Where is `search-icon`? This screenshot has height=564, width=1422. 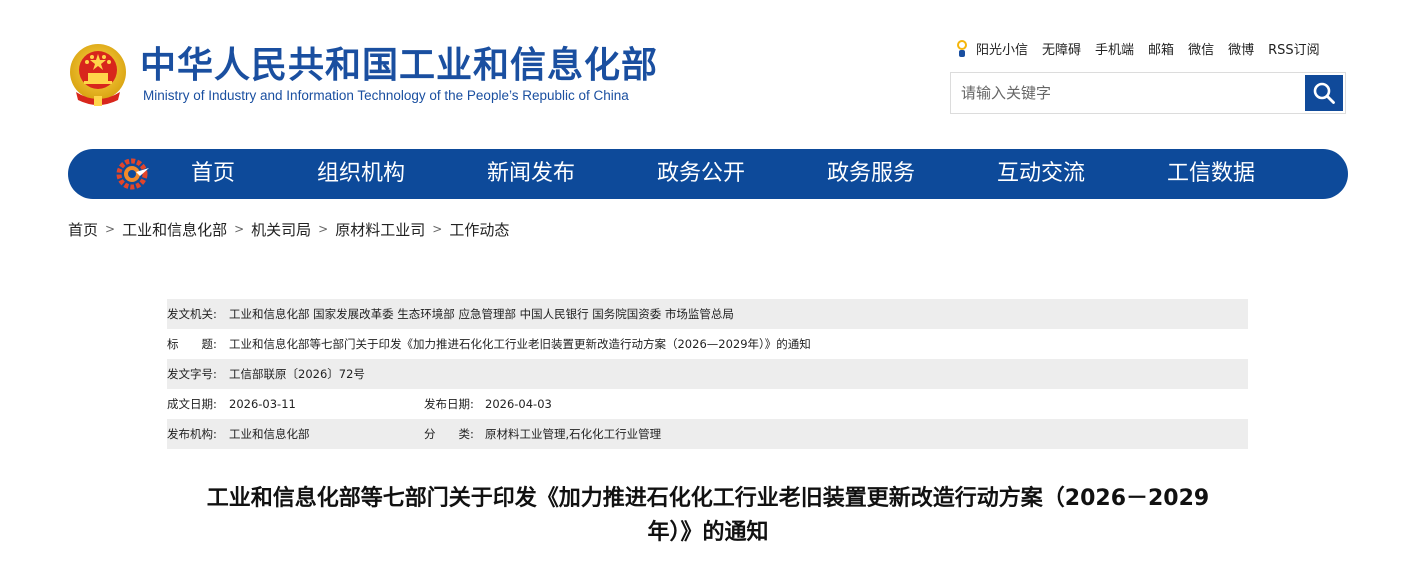 search-icon is located at coordinates (1324, 93).